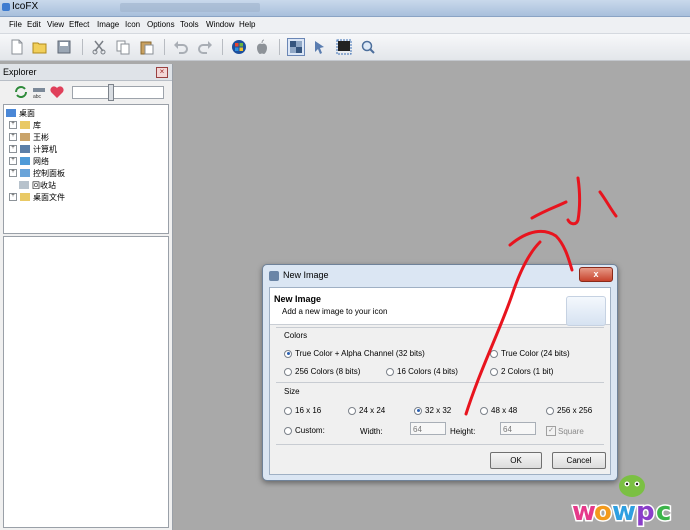  I want to click on radio-custom: Custom:, so click(304, 430).